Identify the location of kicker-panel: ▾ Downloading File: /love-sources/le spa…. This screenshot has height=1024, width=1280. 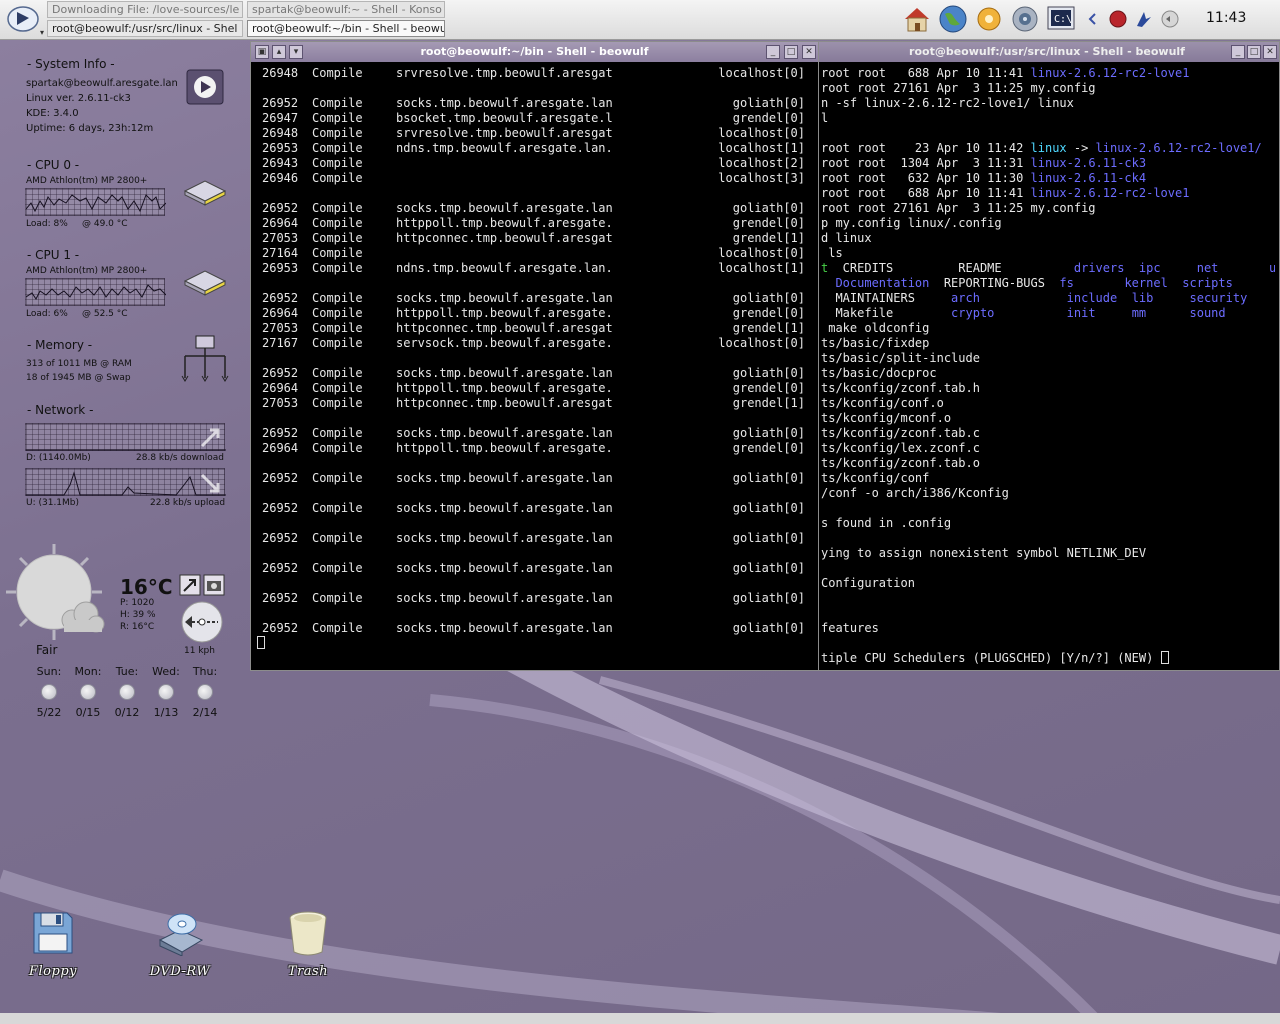
(640, 20).